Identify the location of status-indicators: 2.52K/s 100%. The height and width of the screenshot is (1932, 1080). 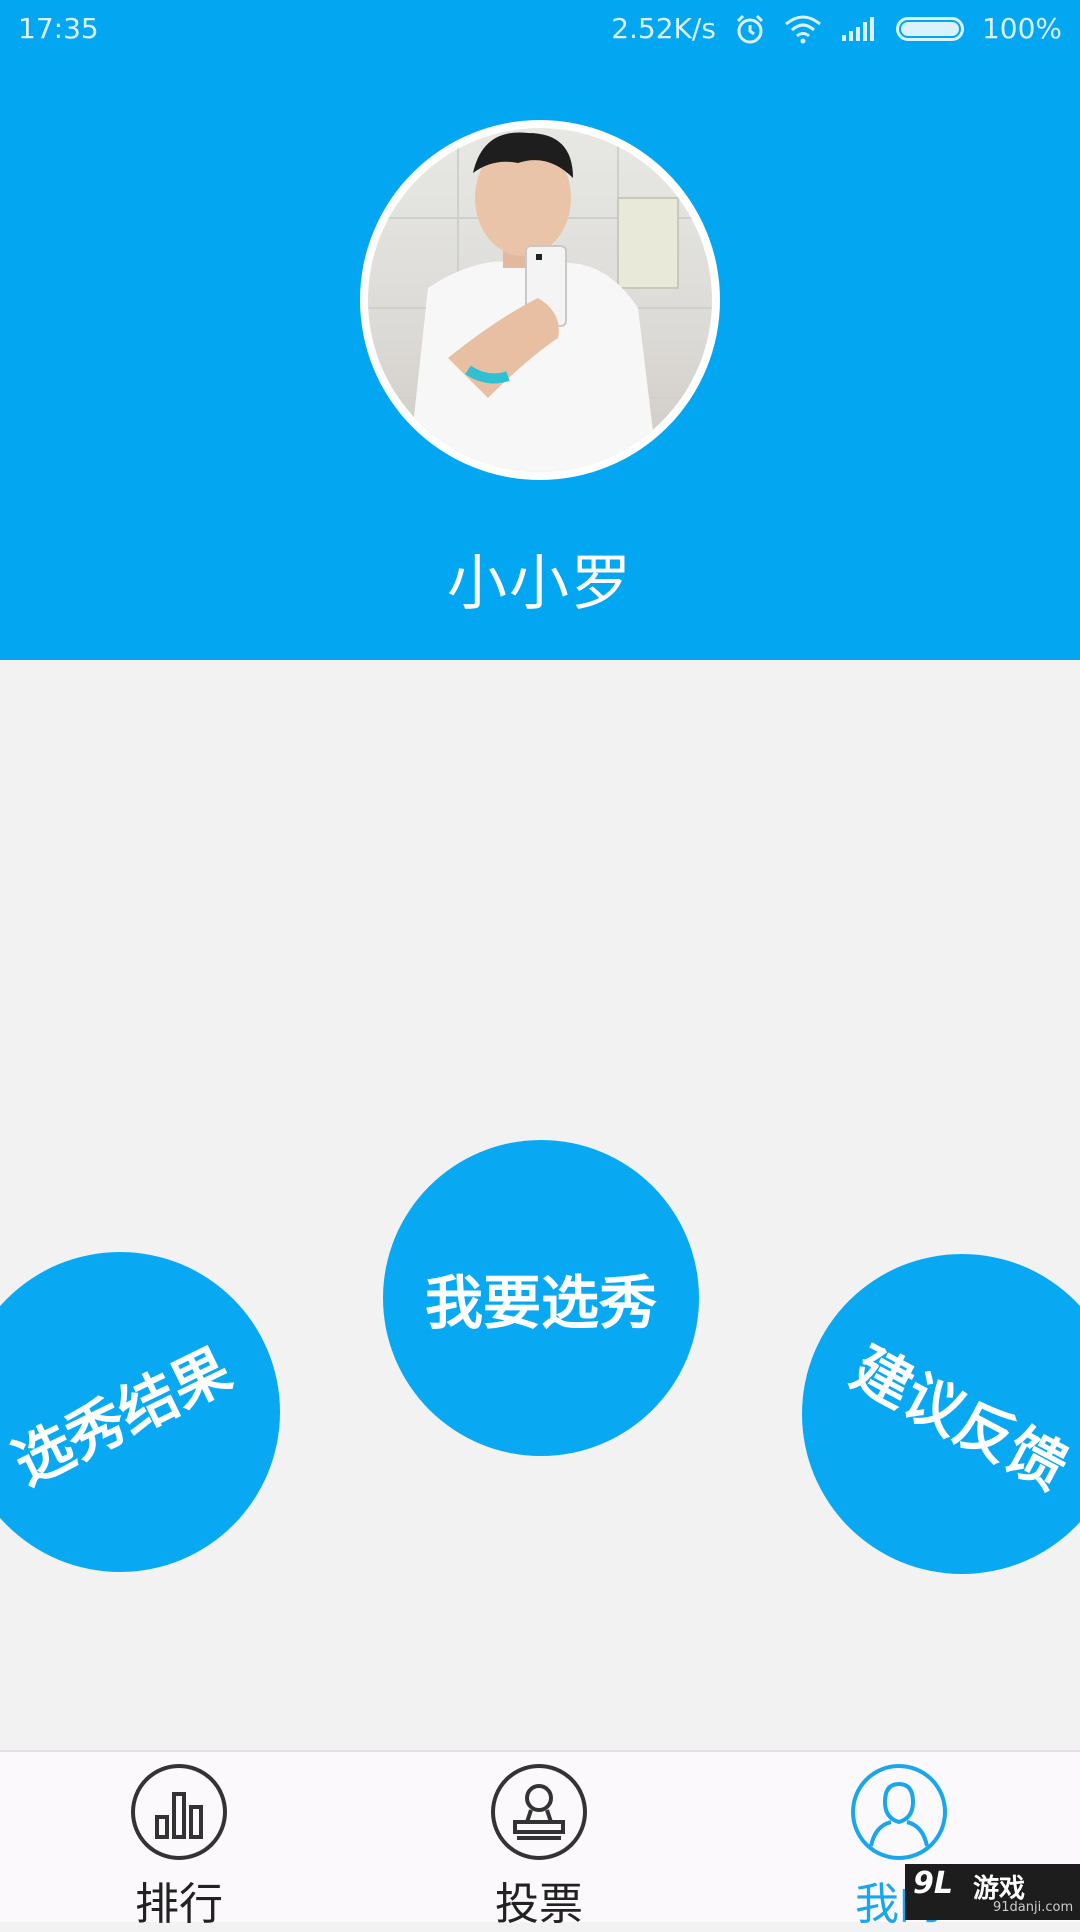
(836, 28).